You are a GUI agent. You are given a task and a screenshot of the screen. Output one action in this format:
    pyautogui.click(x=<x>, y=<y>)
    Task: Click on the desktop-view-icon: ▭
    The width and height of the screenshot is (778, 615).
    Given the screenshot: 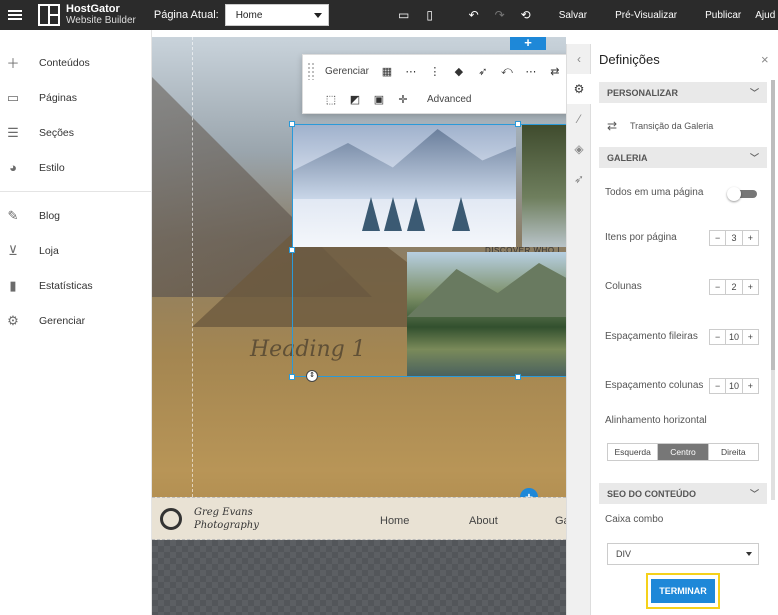 What is the action you would take?
    pyautogui.click(x=404, y=15)
    